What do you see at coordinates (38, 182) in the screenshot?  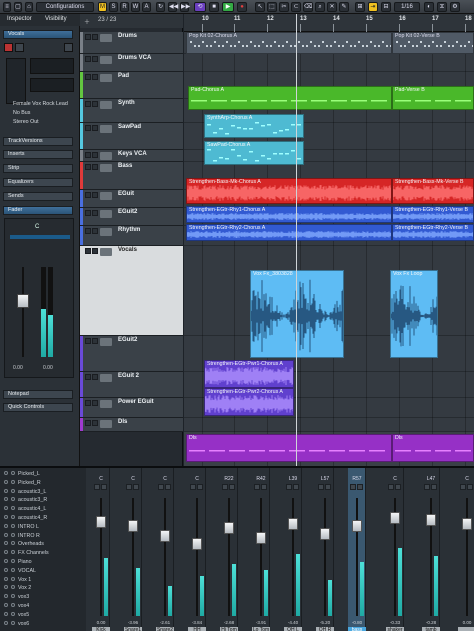 I see `section-equalizers: Equalizers` at bounding box center [38, 182].